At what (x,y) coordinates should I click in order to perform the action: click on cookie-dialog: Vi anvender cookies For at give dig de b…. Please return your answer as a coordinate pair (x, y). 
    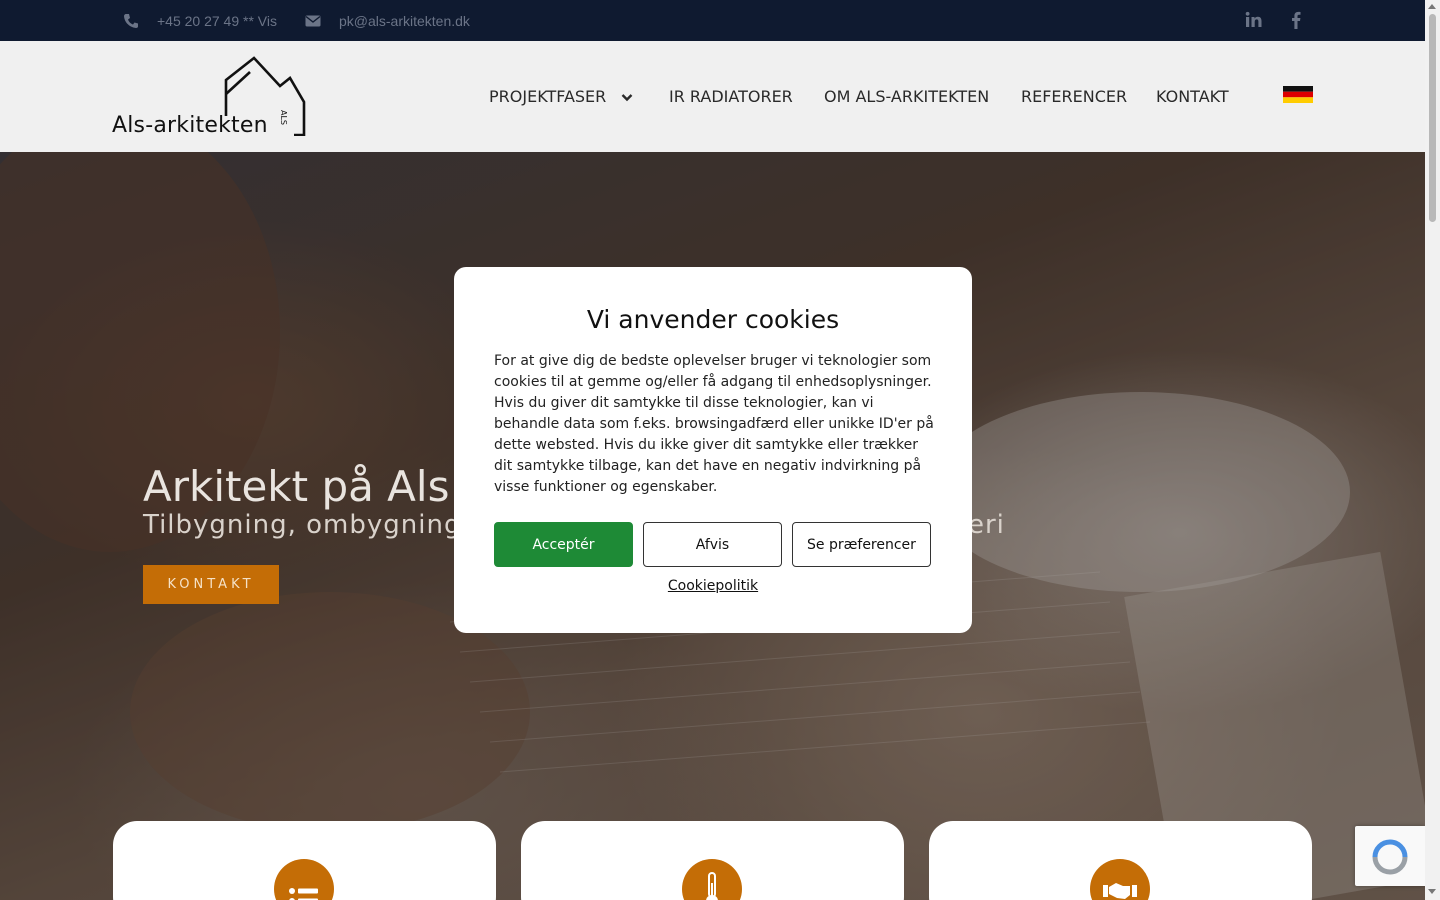
    Looking at the image, I should click on (713, 450).